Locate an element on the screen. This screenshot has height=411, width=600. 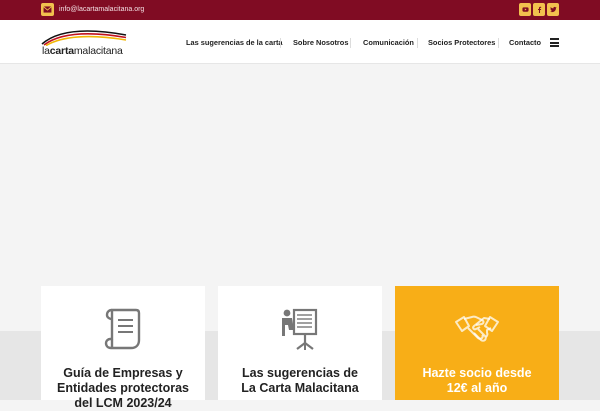
handshake-icon is located at coordinates (477, 328).